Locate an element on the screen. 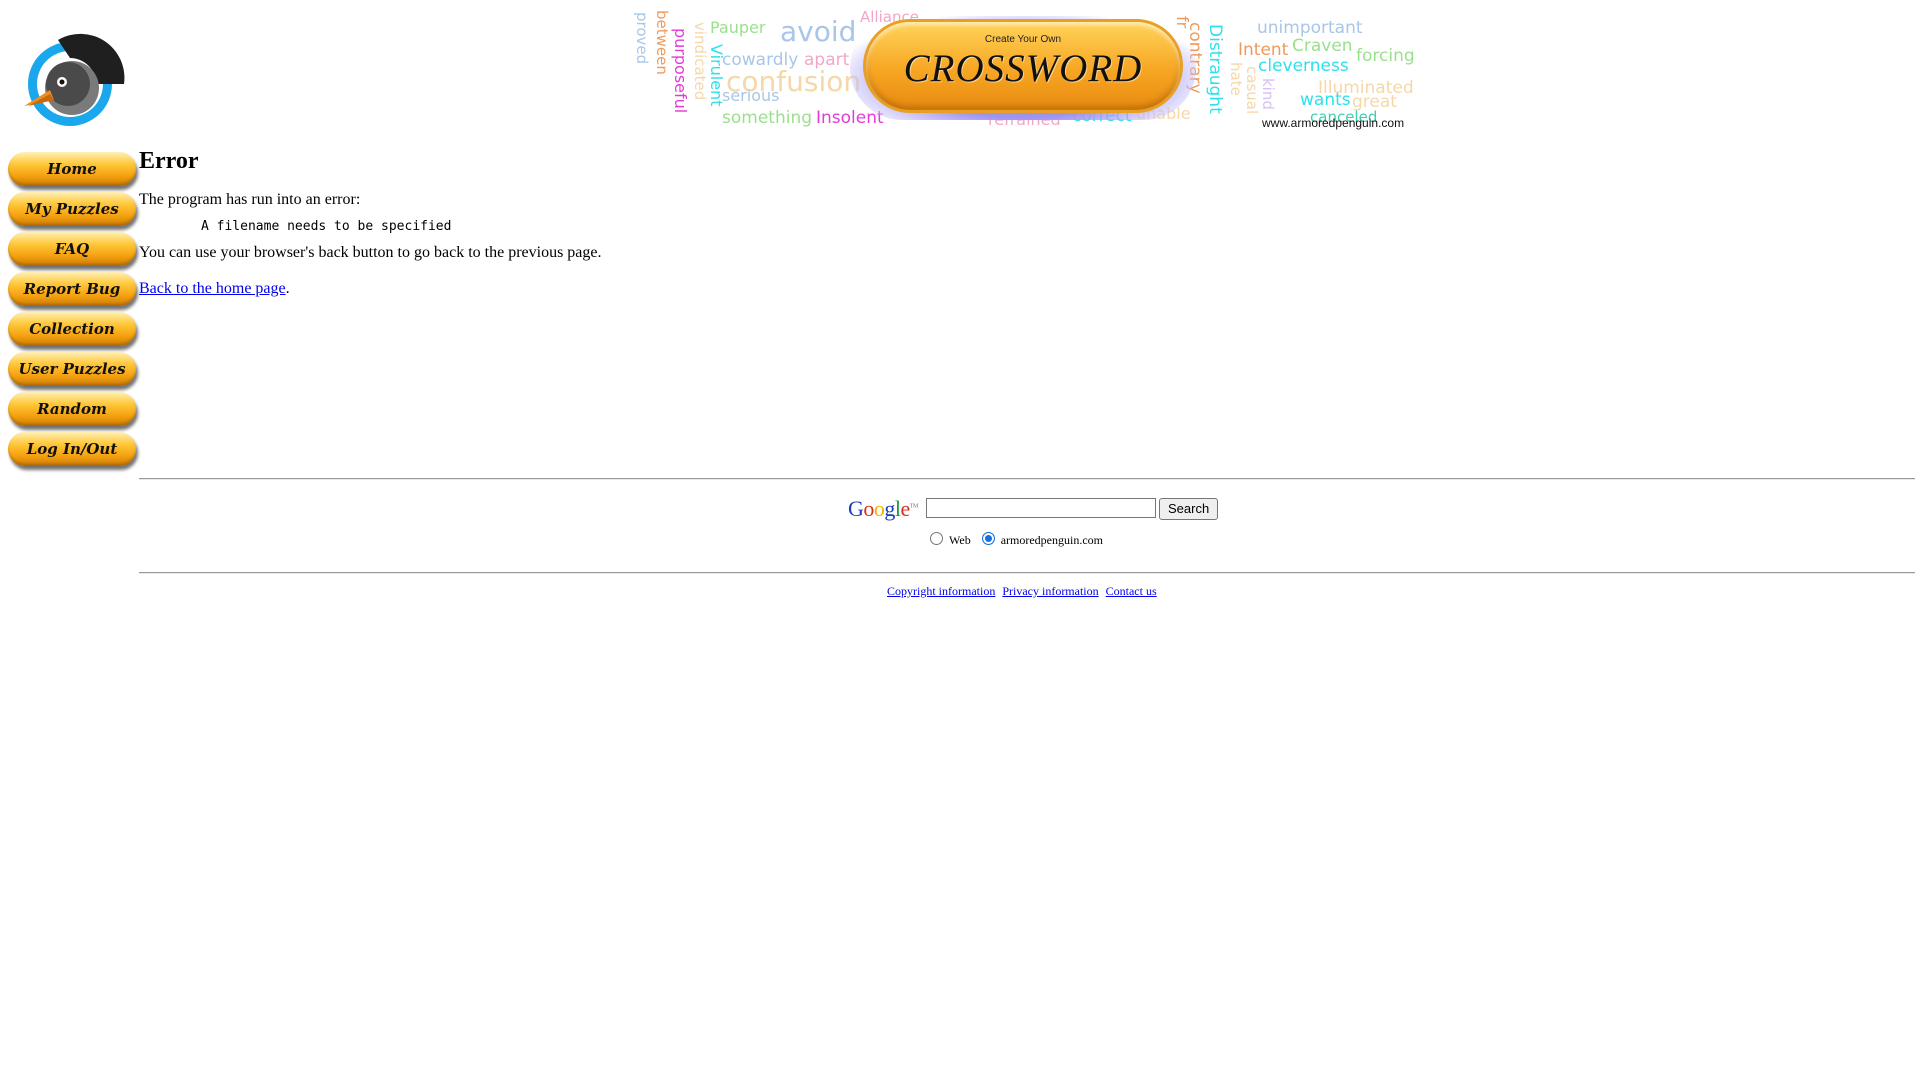 This screenshot has height=1080, width=1920. nav-user-puzzles-button: User Puzzles is located at coordinates (72, 369).